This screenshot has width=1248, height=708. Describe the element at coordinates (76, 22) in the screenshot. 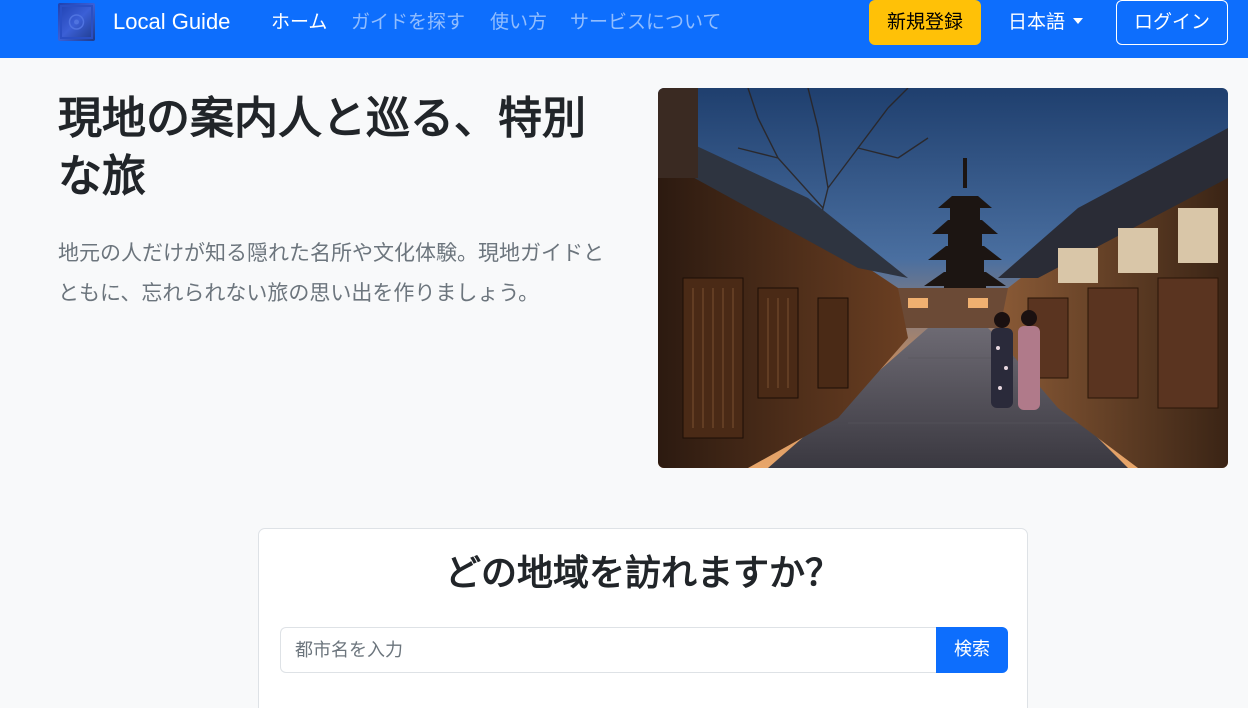

I see `brand-logo-icon` at that location.